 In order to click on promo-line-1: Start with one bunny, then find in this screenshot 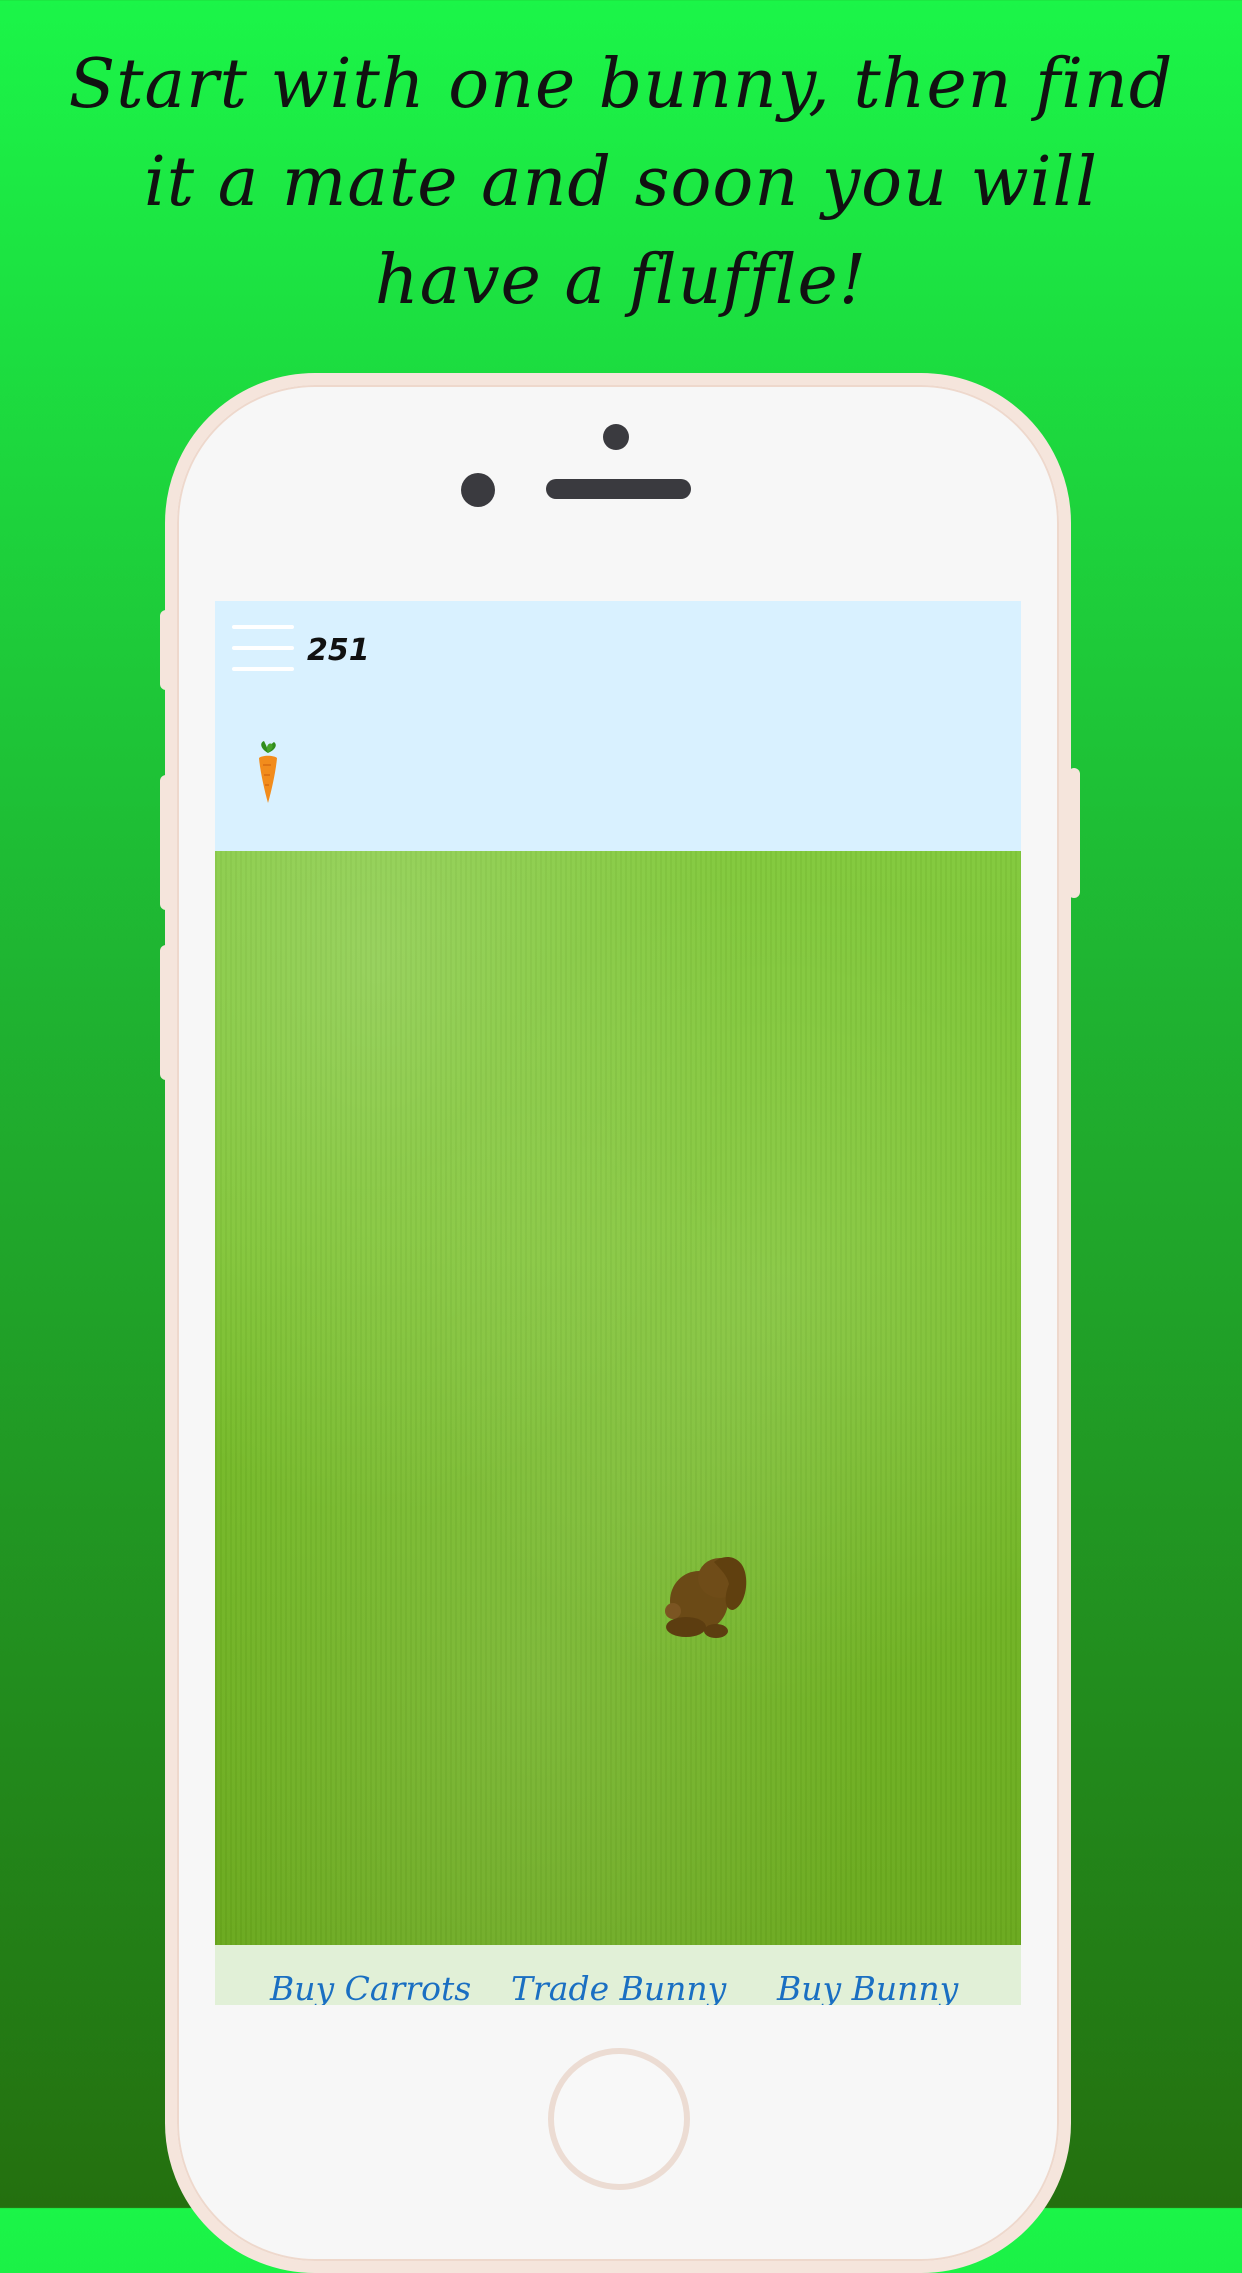, I will do `click(621, 84)`.